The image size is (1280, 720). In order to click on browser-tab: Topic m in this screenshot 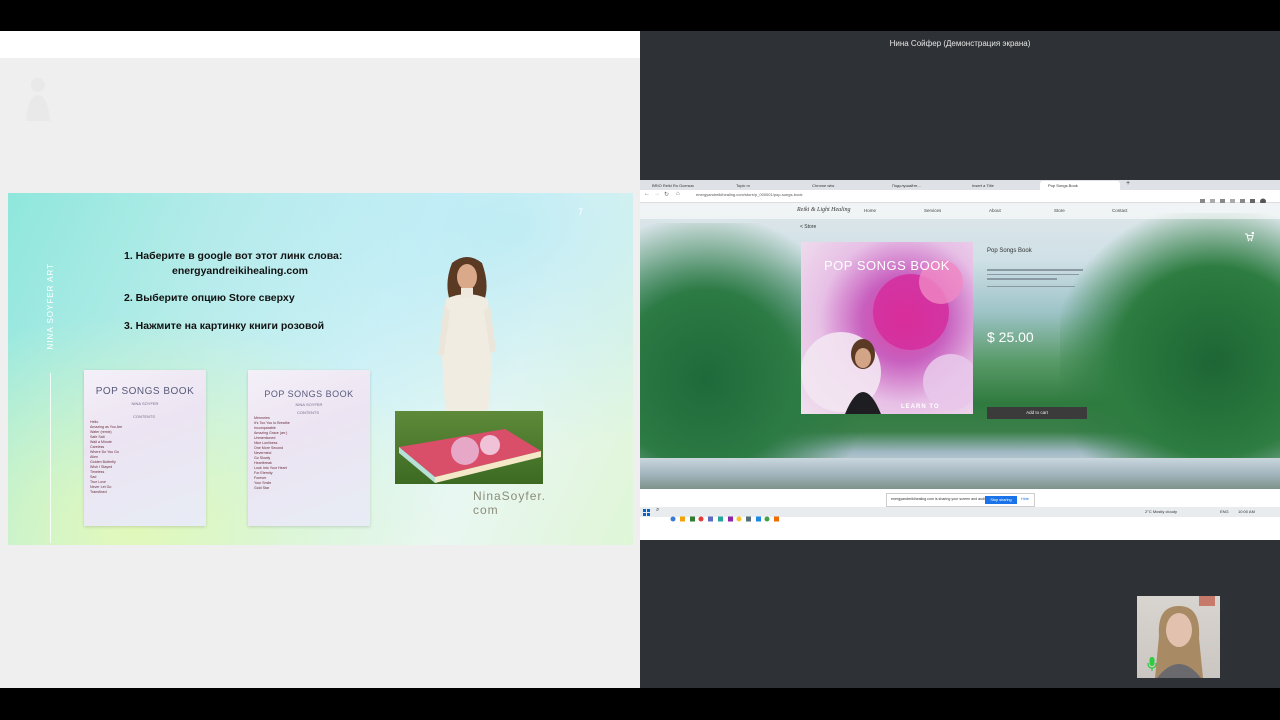, I will do `click(763, 185)`.